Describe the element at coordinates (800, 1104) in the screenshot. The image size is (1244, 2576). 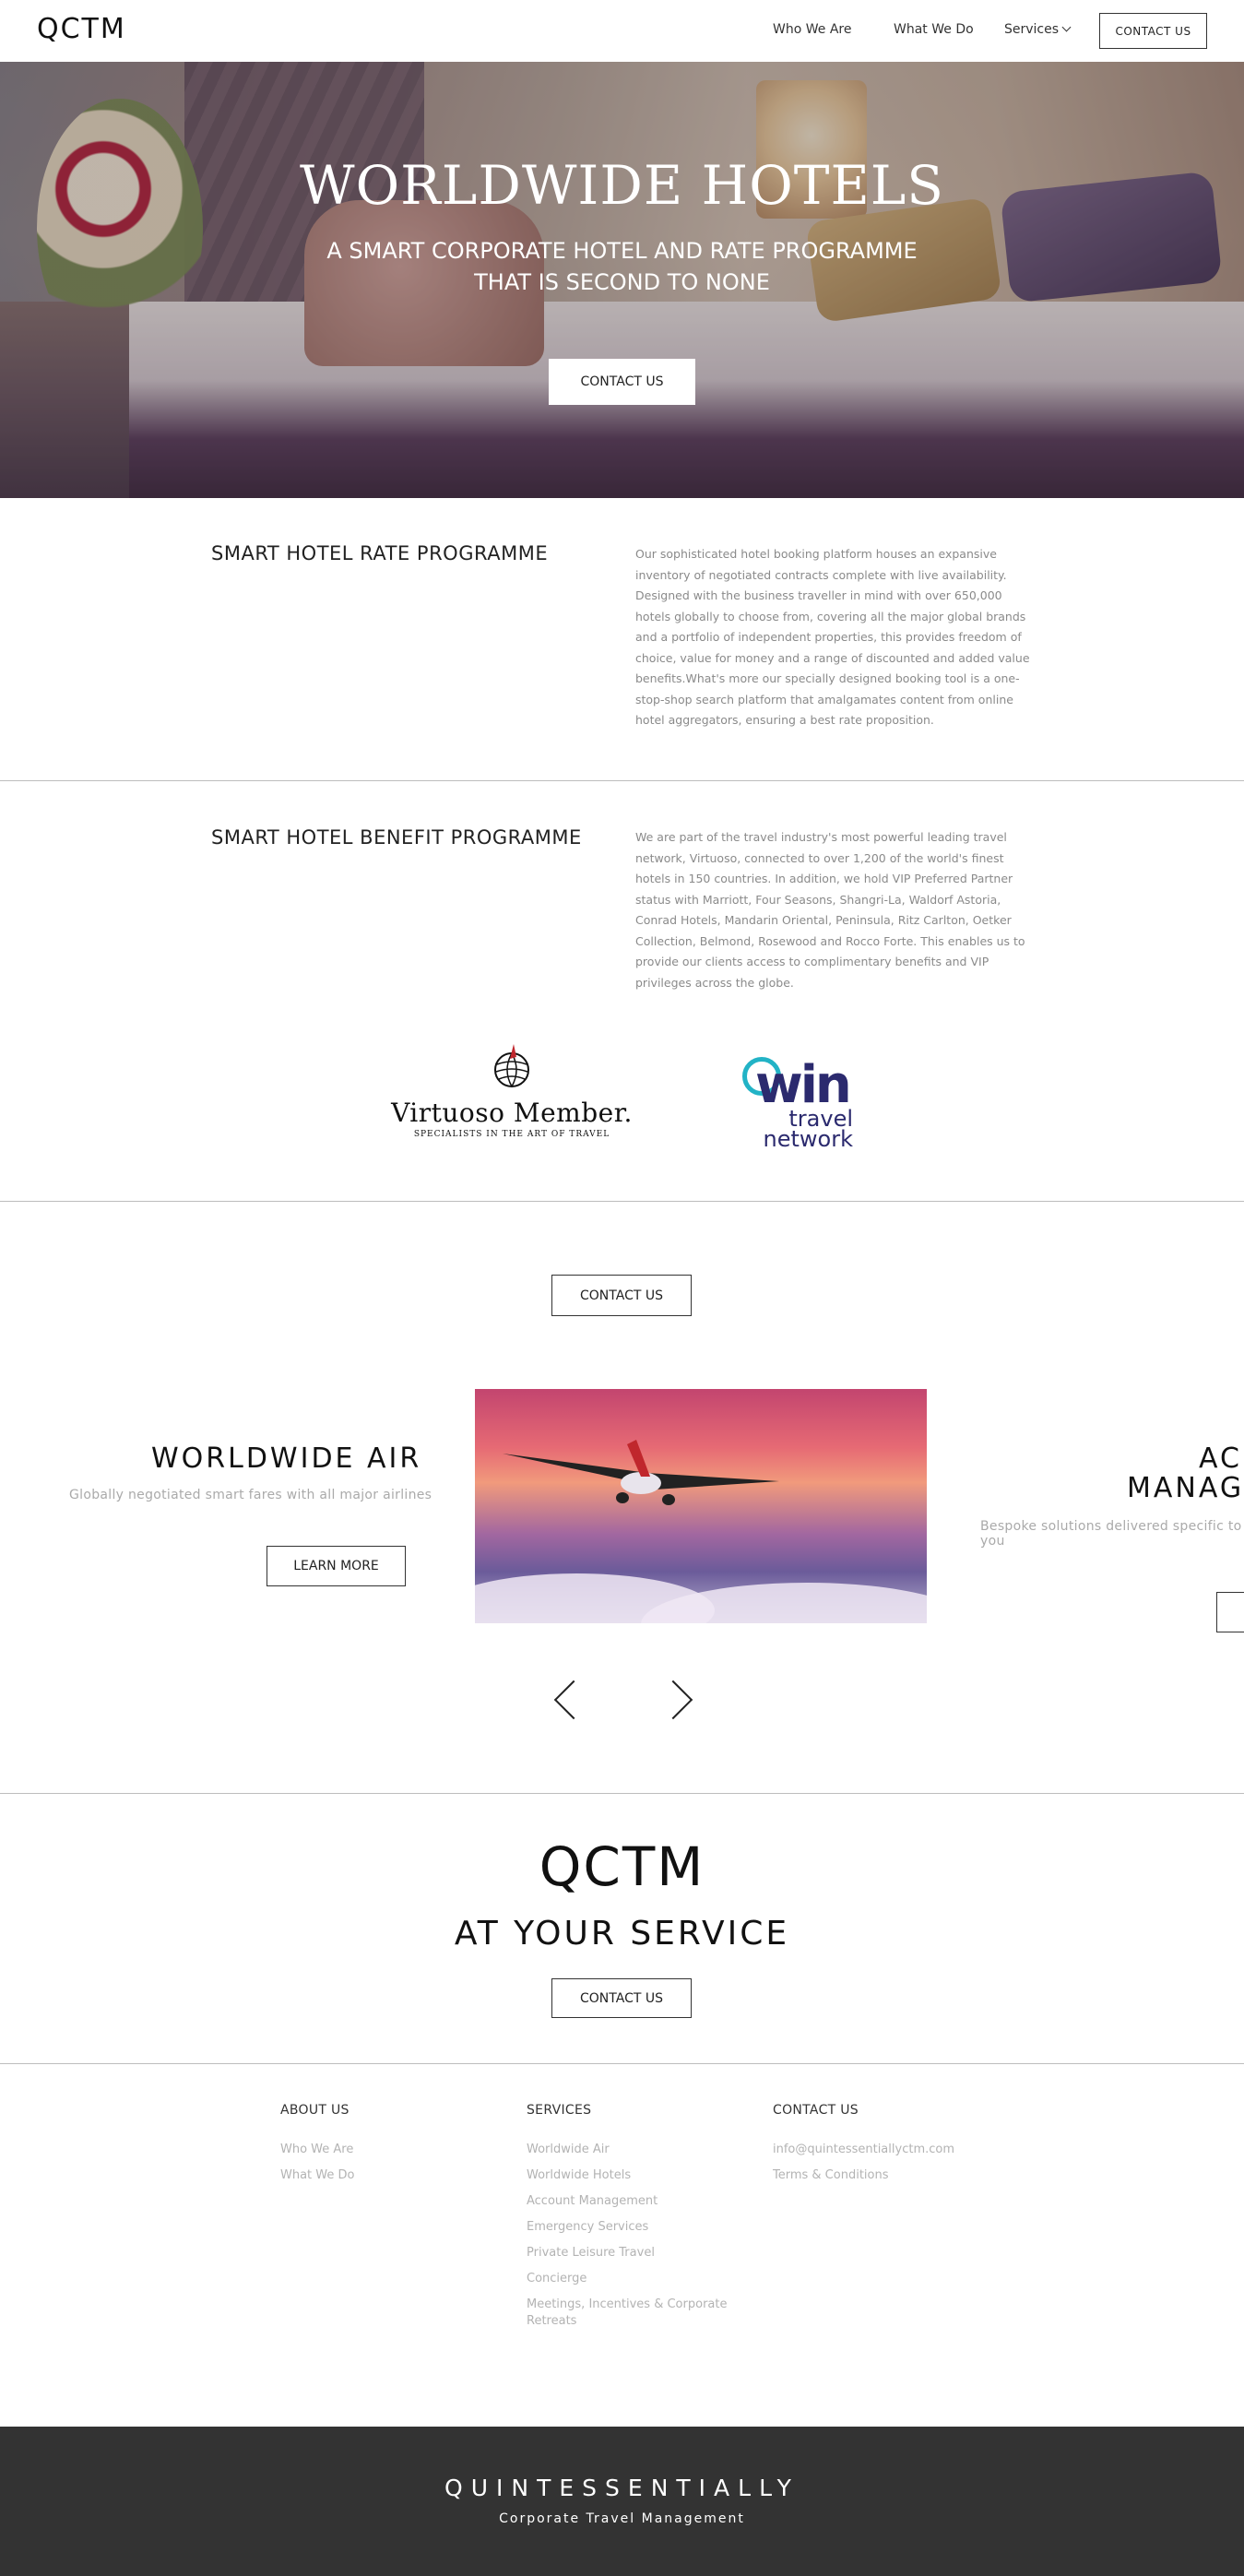
I see `win-travel-network-logo: win travel network` at that location.